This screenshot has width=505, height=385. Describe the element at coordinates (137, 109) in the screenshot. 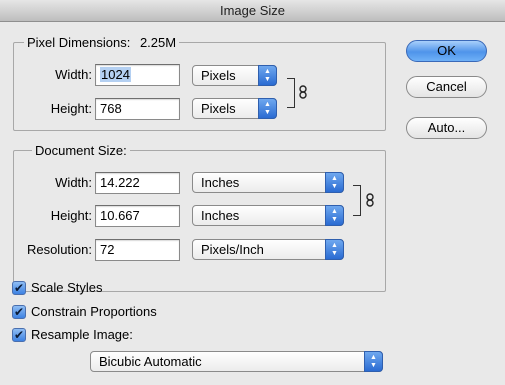

I see `pixel-height-field: 768` at that location.